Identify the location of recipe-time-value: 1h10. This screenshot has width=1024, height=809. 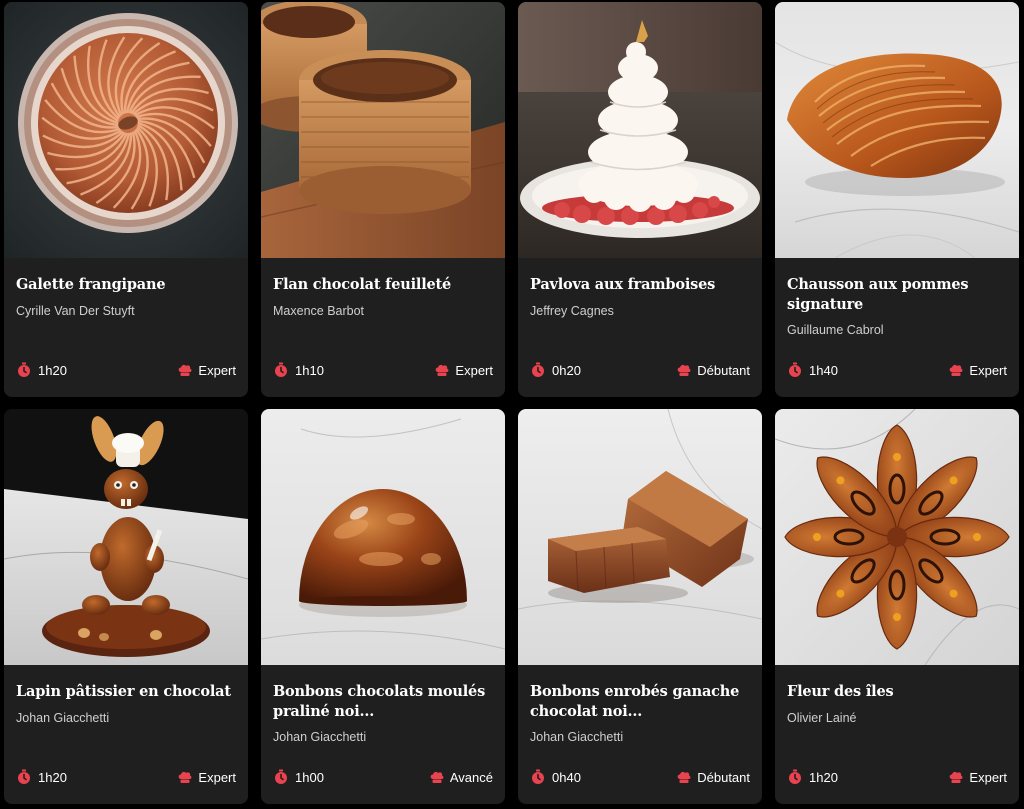
(309, 370).